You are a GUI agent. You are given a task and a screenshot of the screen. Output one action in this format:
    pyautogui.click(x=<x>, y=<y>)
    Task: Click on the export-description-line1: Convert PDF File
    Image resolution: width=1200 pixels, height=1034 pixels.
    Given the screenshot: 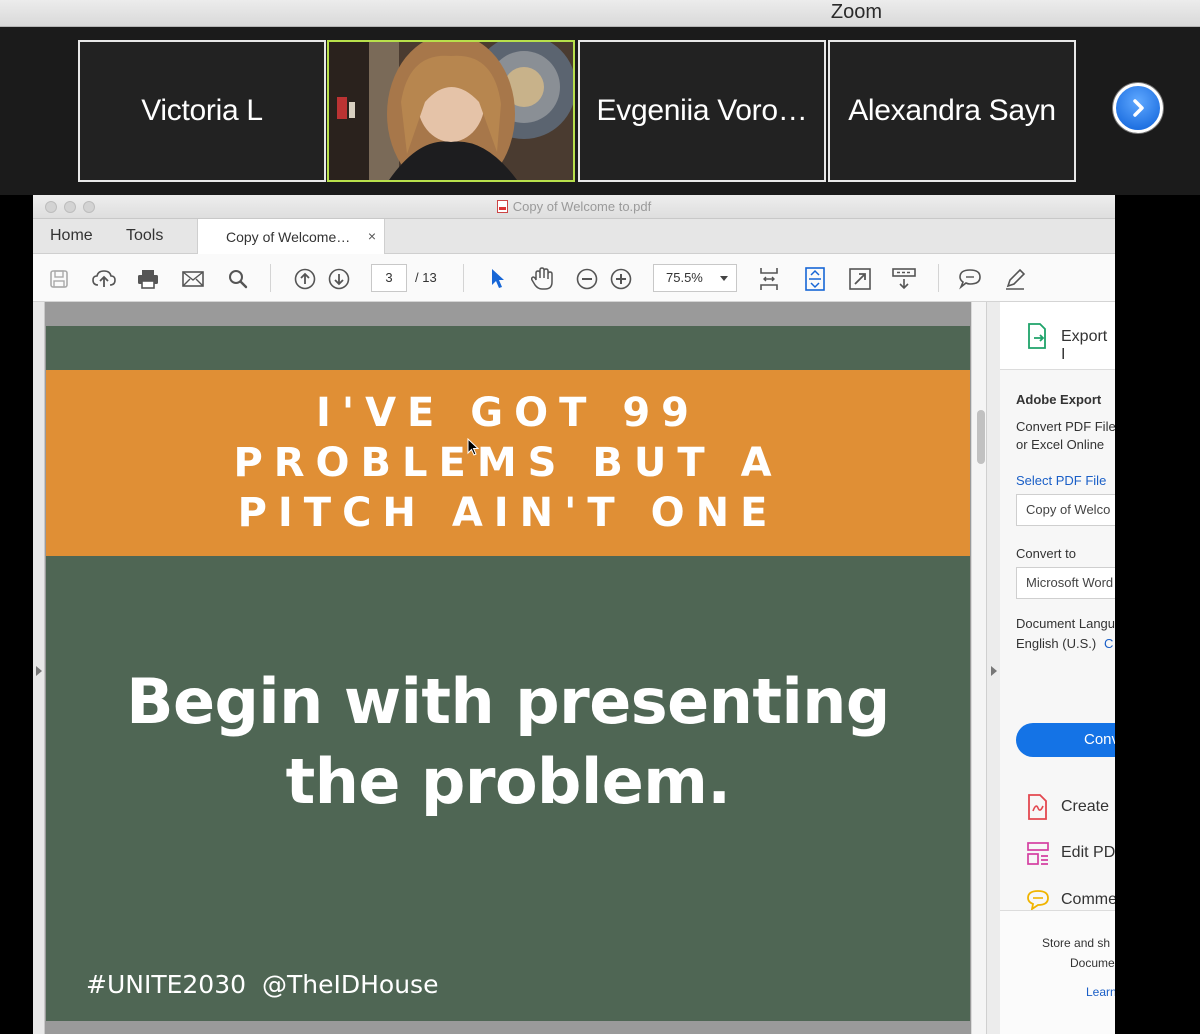 What is the action you would take?
    pyautogui.click(x=1065, y=426)
    